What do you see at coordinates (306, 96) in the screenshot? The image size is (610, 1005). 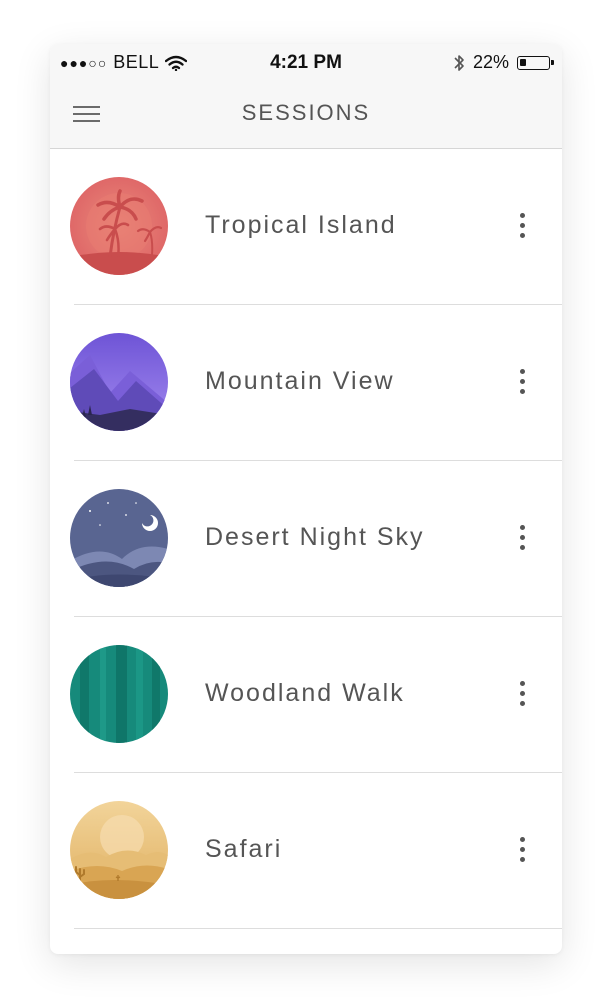 I see `app-header: ●●●○○ BELL 4:21 PM 22% SESSIONS` at bounding box center [306, 96].